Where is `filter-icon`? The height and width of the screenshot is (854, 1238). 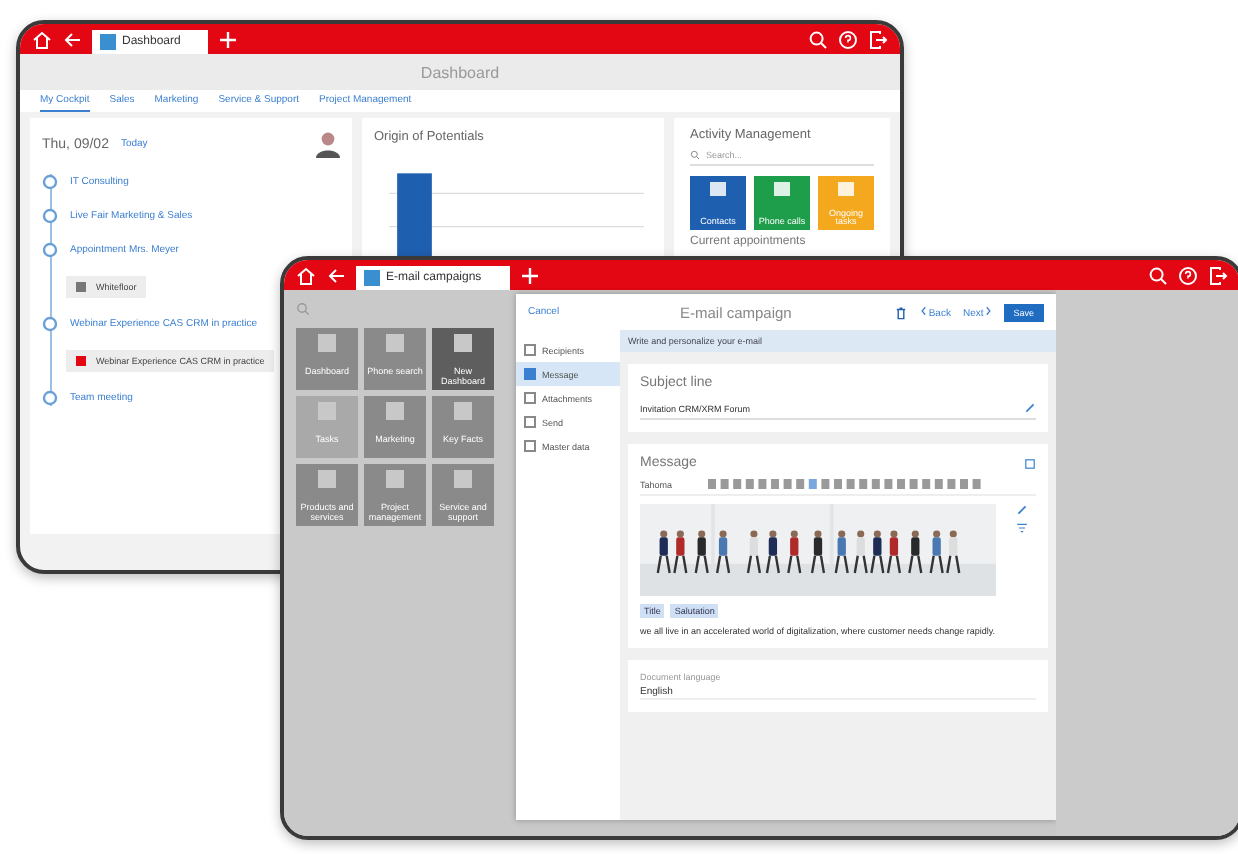 filter-icon is located at coordinates (1022, 528).